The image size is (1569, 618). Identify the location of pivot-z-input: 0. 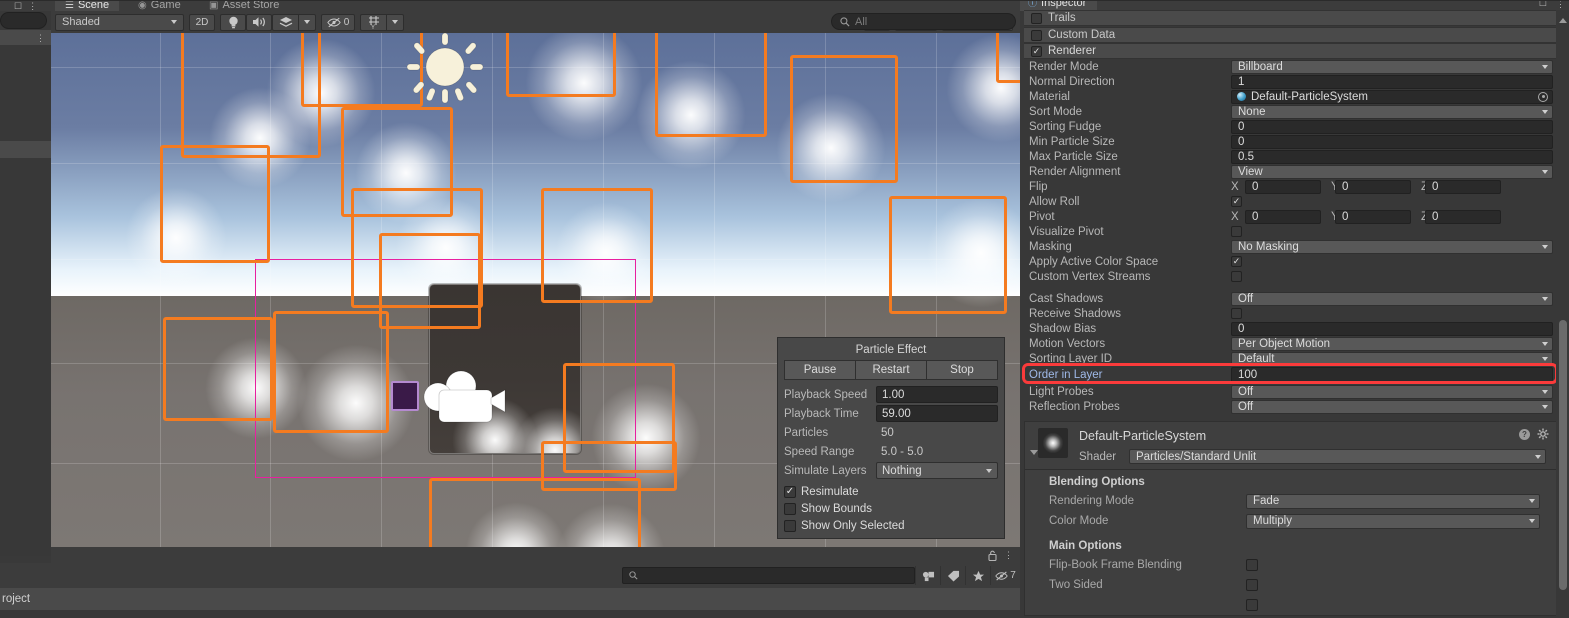
(1463, 216).